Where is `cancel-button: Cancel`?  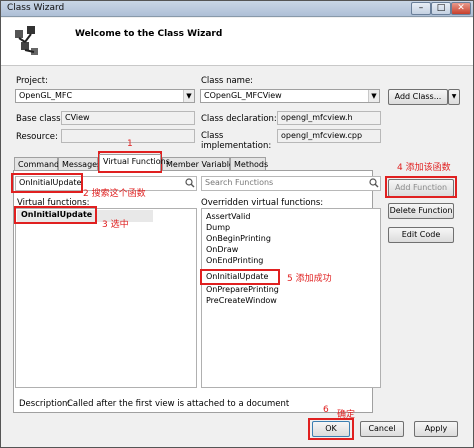
cancel-button: Cancel is located at coordinates (382, 429).